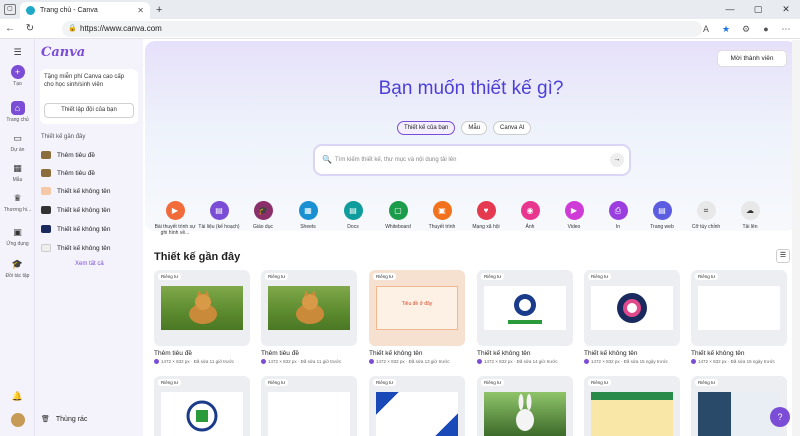  What do you see at coordinates (426, 128) in the screenshot?
I see `chip-your-designs: Thiết kế của bạn` at bounding box center [426, 128].